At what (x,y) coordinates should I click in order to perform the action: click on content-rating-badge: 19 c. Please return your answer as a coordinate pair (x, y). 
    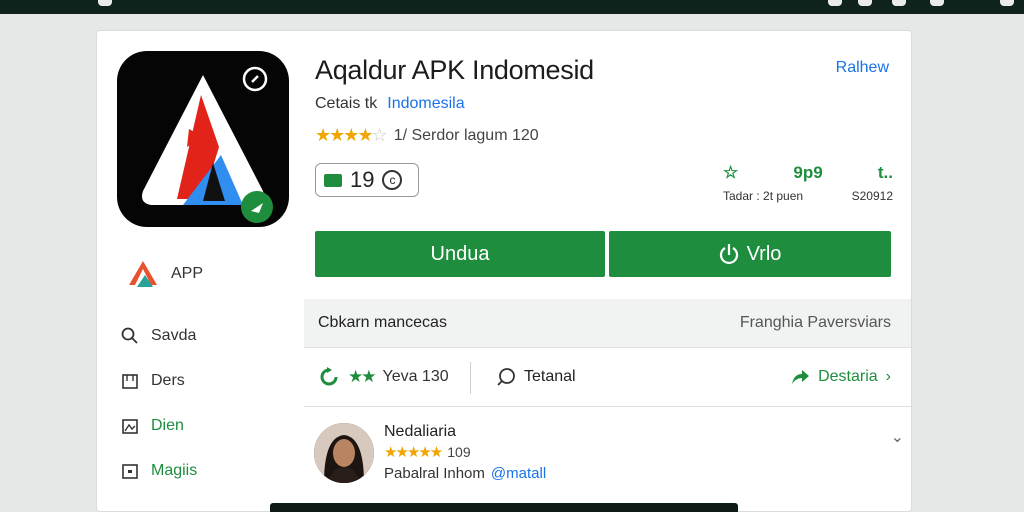
    Looking at the image, I should click on (367, 180).